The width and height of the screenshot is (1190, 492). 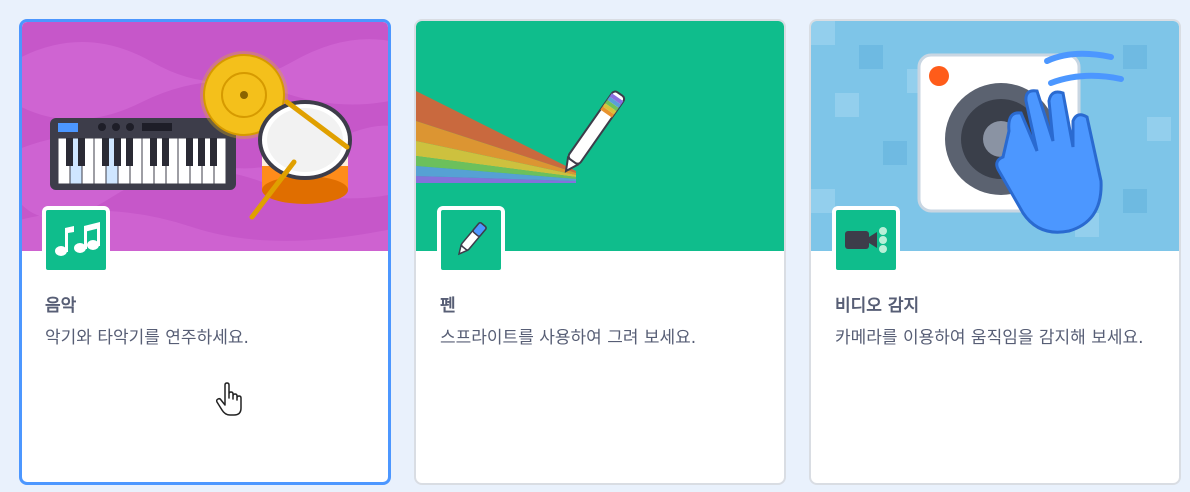 I want to click on music-badge, so click(x=76, y=240).